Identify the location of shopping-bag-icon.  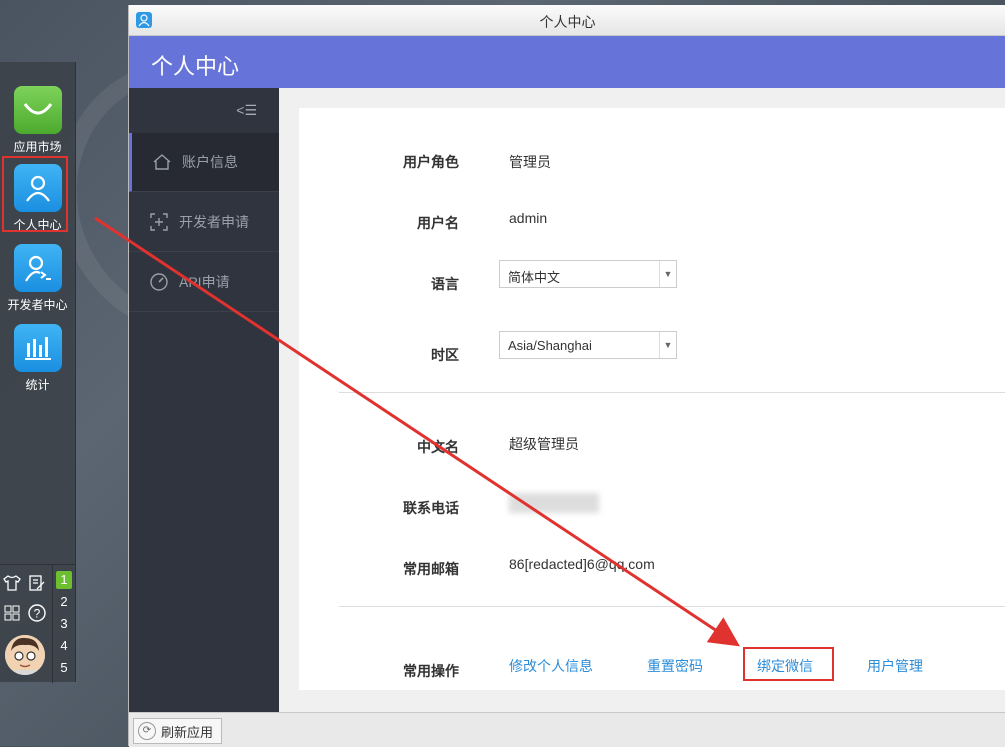
(37, 110).